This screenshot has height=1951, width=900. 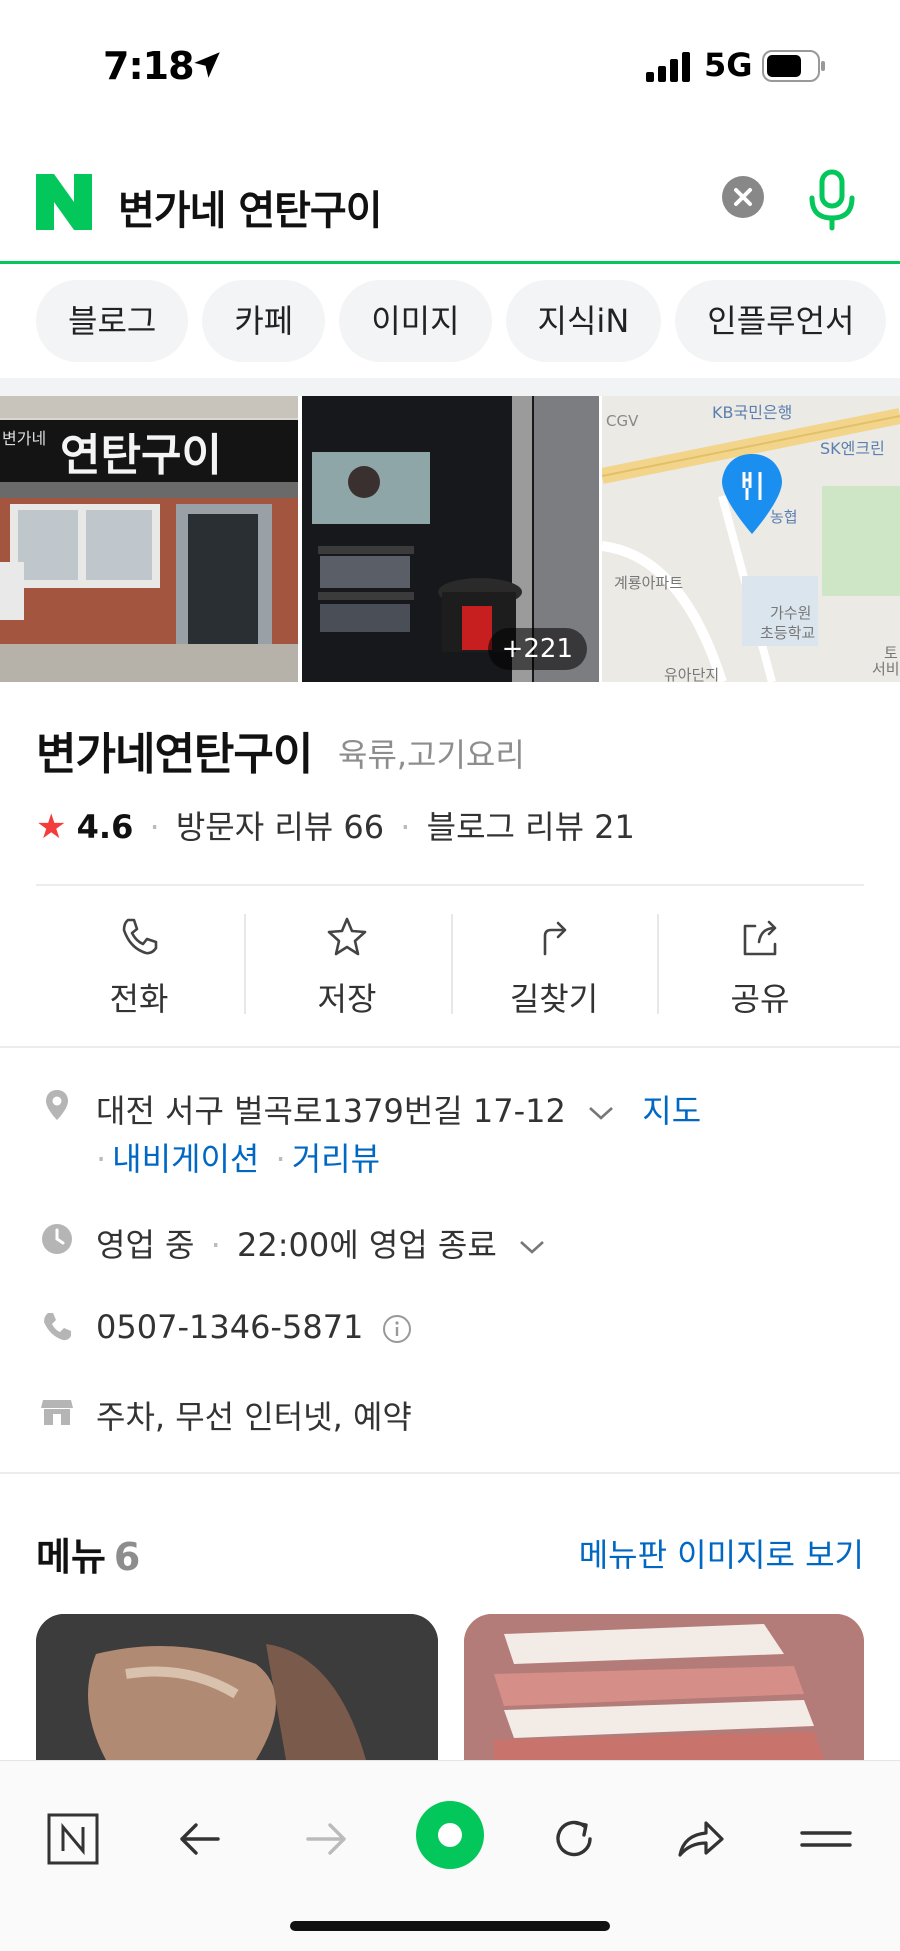 What do you see at coordinates (200, 1839) in the screenshot?
I see `back-icon` at bounding box center [200, 1839].